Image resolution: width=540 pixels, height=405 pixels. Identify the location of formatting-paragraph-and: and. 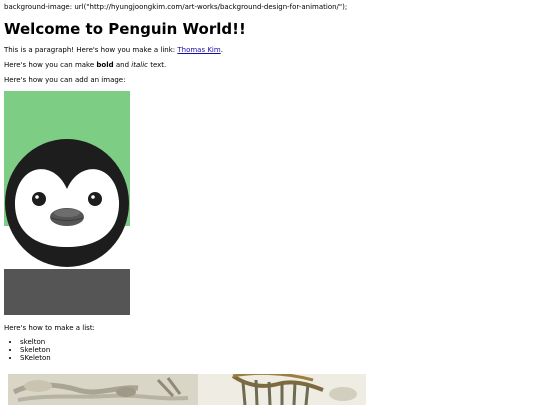
(122, 65).